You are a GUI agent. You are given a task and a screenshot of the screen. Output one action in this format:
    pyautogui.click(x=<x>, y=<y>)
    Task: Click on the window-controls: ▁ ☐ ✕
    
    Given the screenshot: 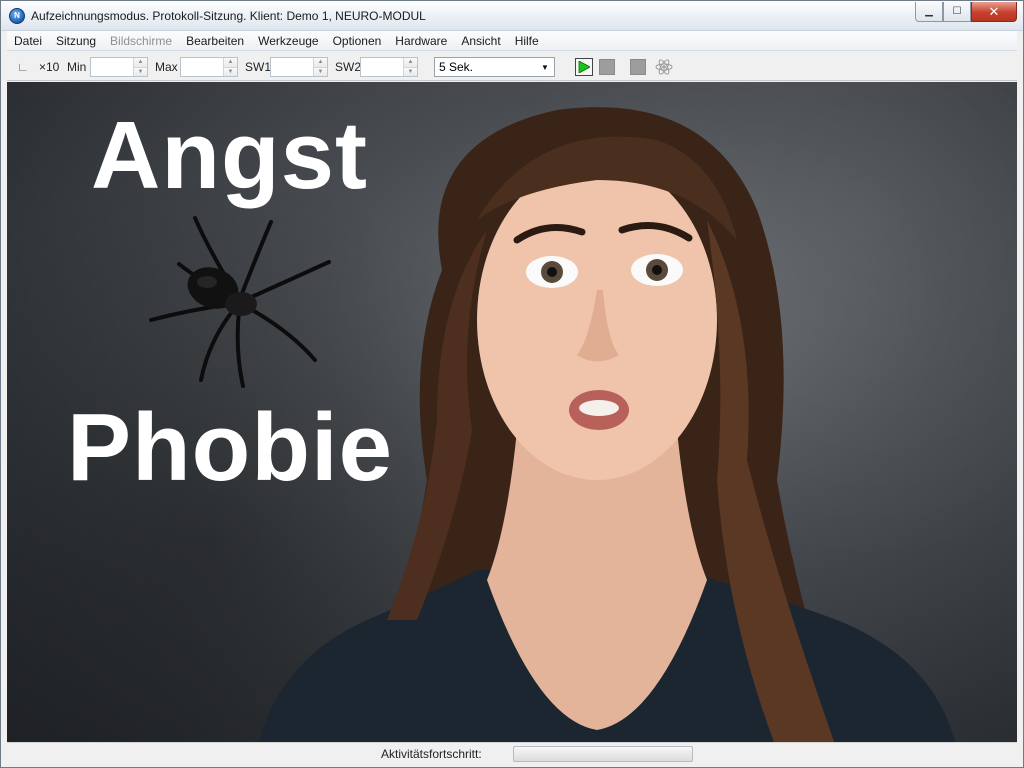 What is the action you would take?
    pyautogui.click(x=966, y=12)
    